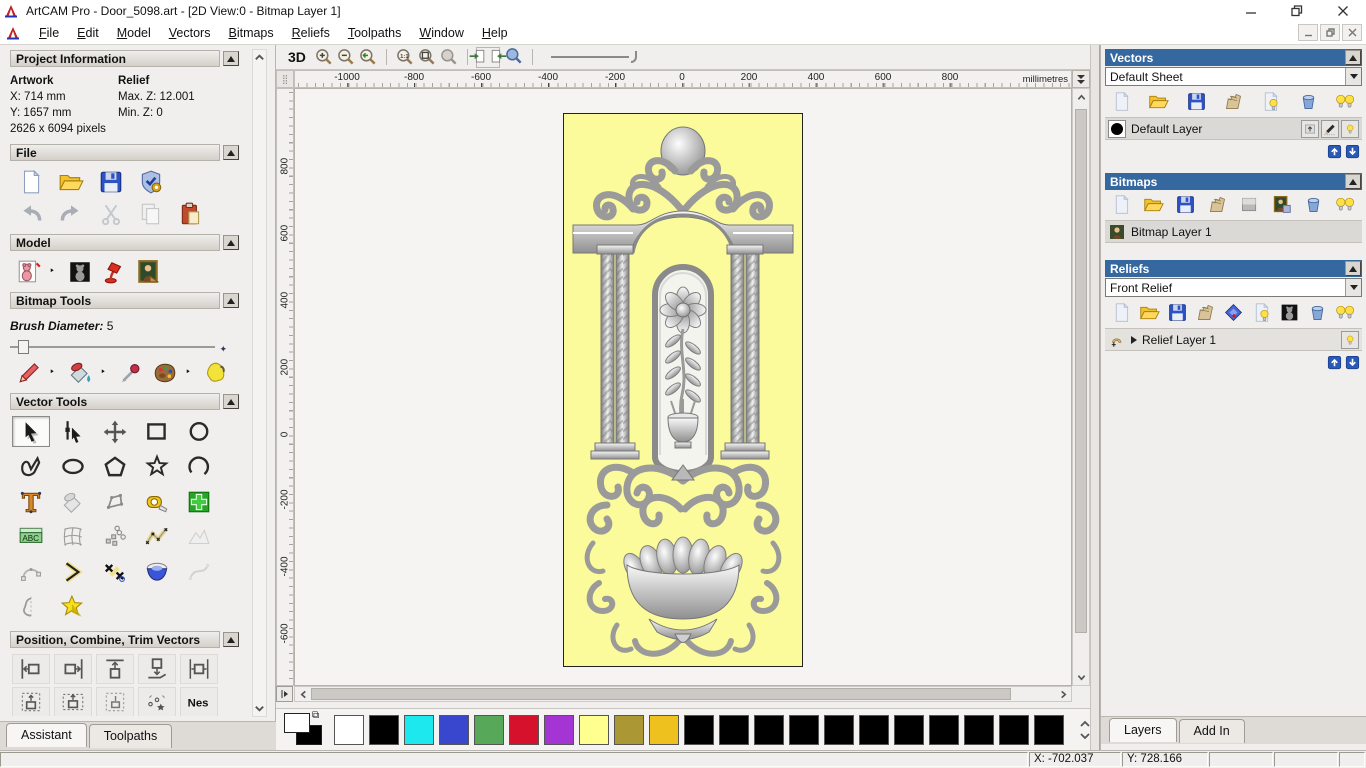  What do you see at coordinates (441, 33) in the screenshot?
I see `menu-item-window: Window` at bounding box center [441, 33].